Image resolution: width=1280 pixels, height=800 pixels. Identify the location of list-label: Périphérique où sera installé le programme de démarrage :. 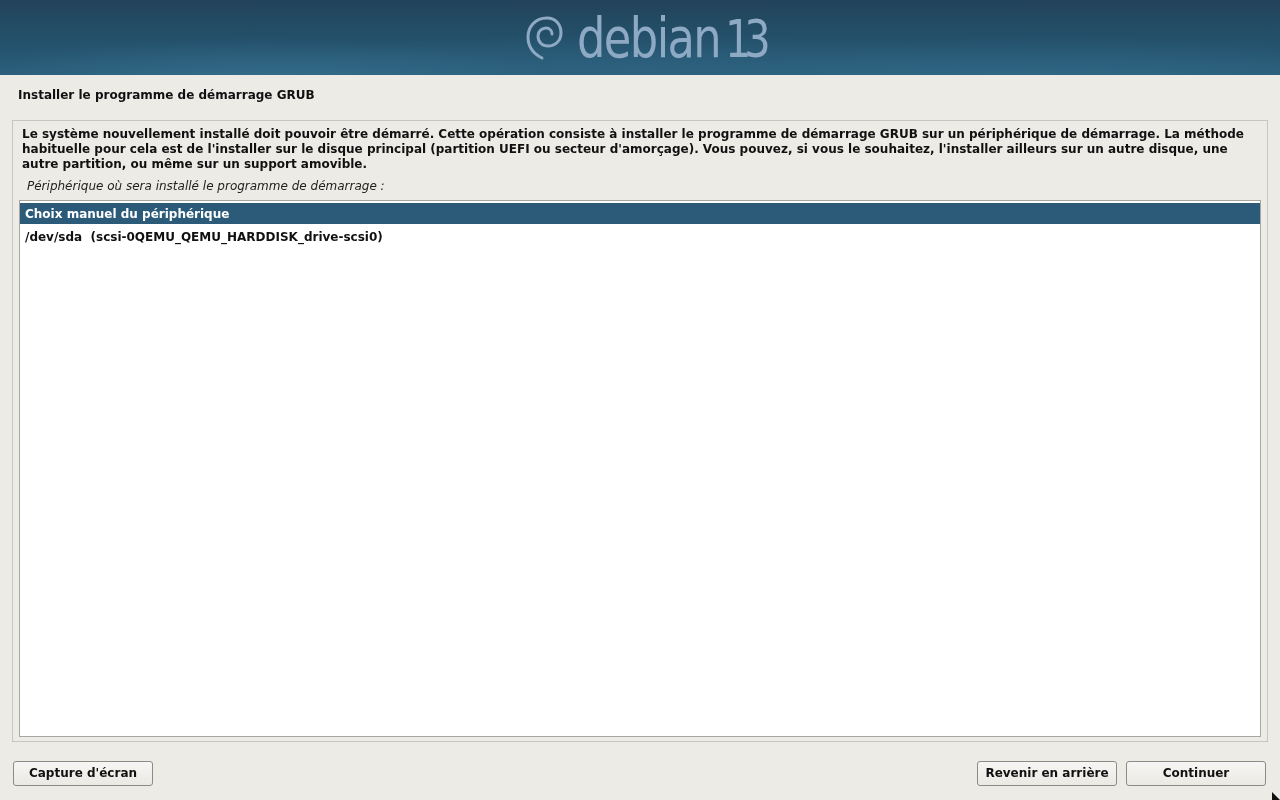
(206, 185).